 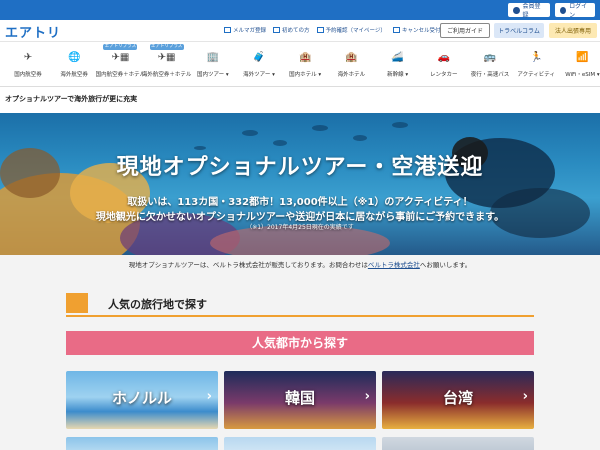 What do you see at coordinates (575, 11) in the screenshot?
I see `login-button: ログイン` at bounding box center [575, 11].